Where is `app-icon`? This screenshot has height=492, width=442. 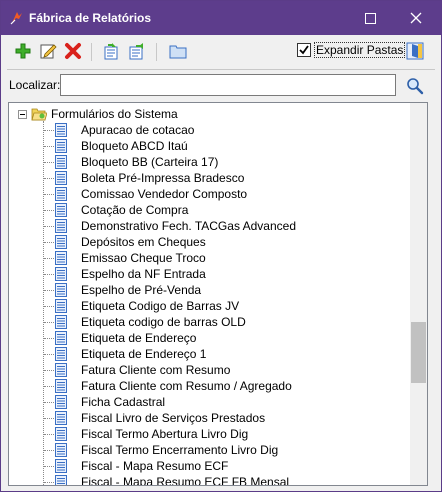 app-icon is located at coordinates (16, 18).